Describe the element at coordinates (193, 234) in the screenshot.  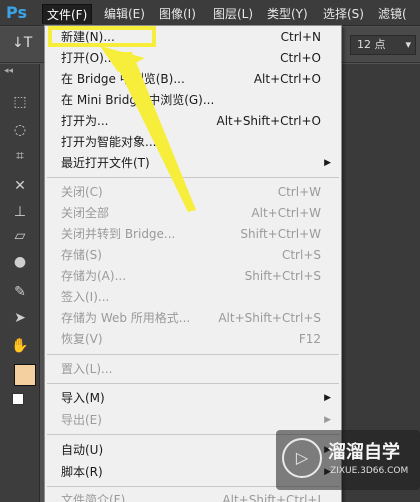
I see `menu-item-close-to-bridge: 关闭并转到 Bridge... Shift+Ctrl+W` at that location.